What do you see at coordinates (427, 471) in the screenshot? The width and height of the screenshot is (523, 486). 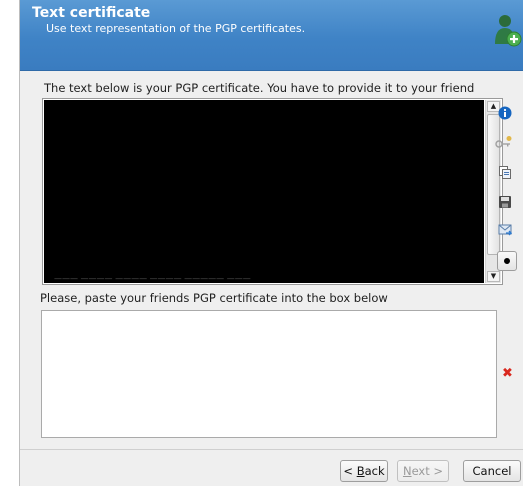 I see `next-suffix: ext >` at bounding box center [427, 471].